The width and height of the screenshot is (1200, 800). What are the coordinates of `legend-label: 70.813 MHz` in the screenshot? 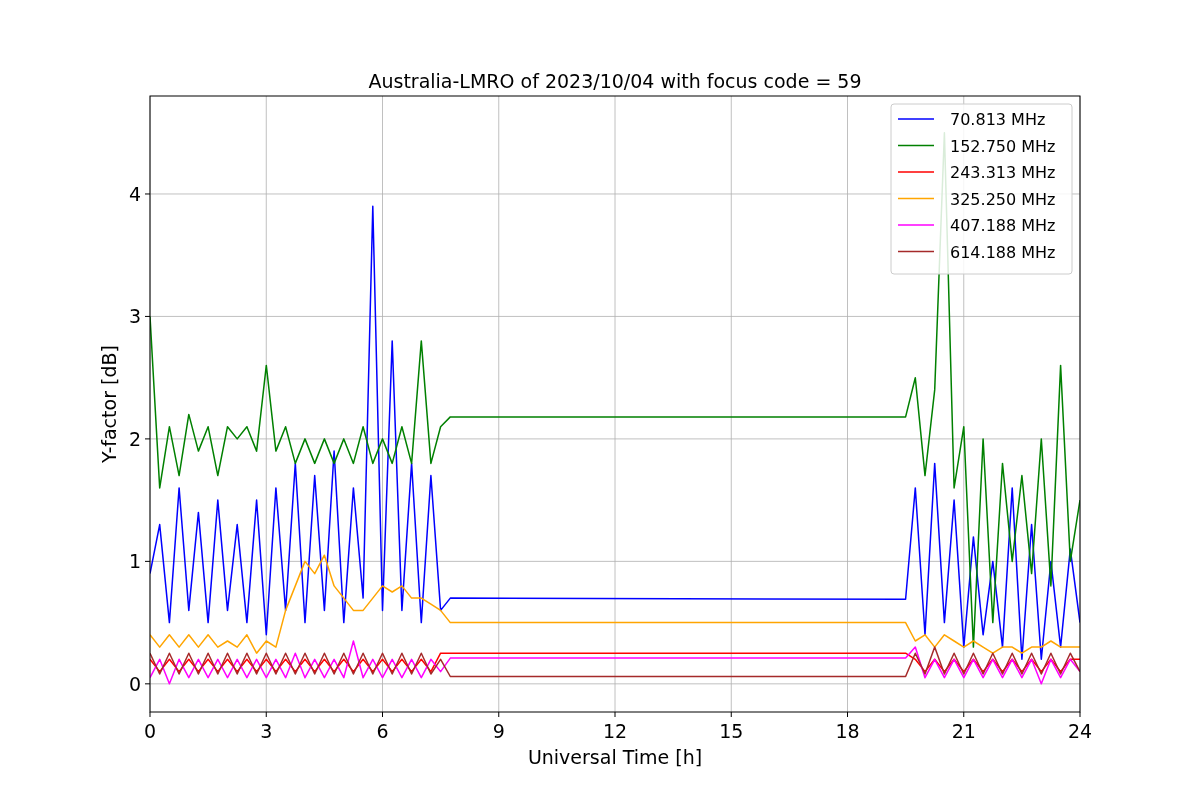 It's located at (998, 119).